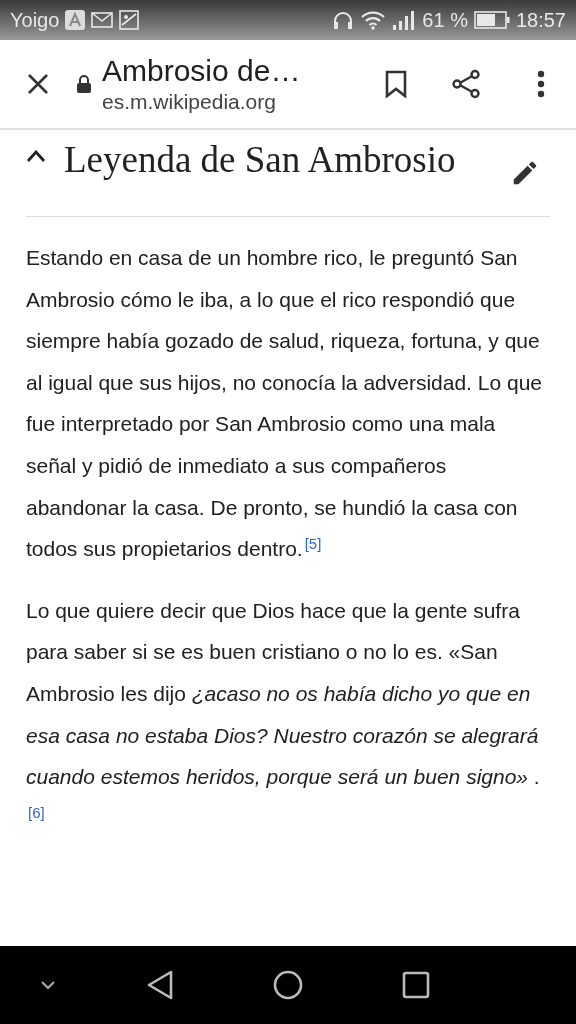 This screenshot has height=1024, width=576. What do you see at coordinates (540, 20) in the screenshot?
I see `clock-time: 18:57` at bounding box center [540, 20].